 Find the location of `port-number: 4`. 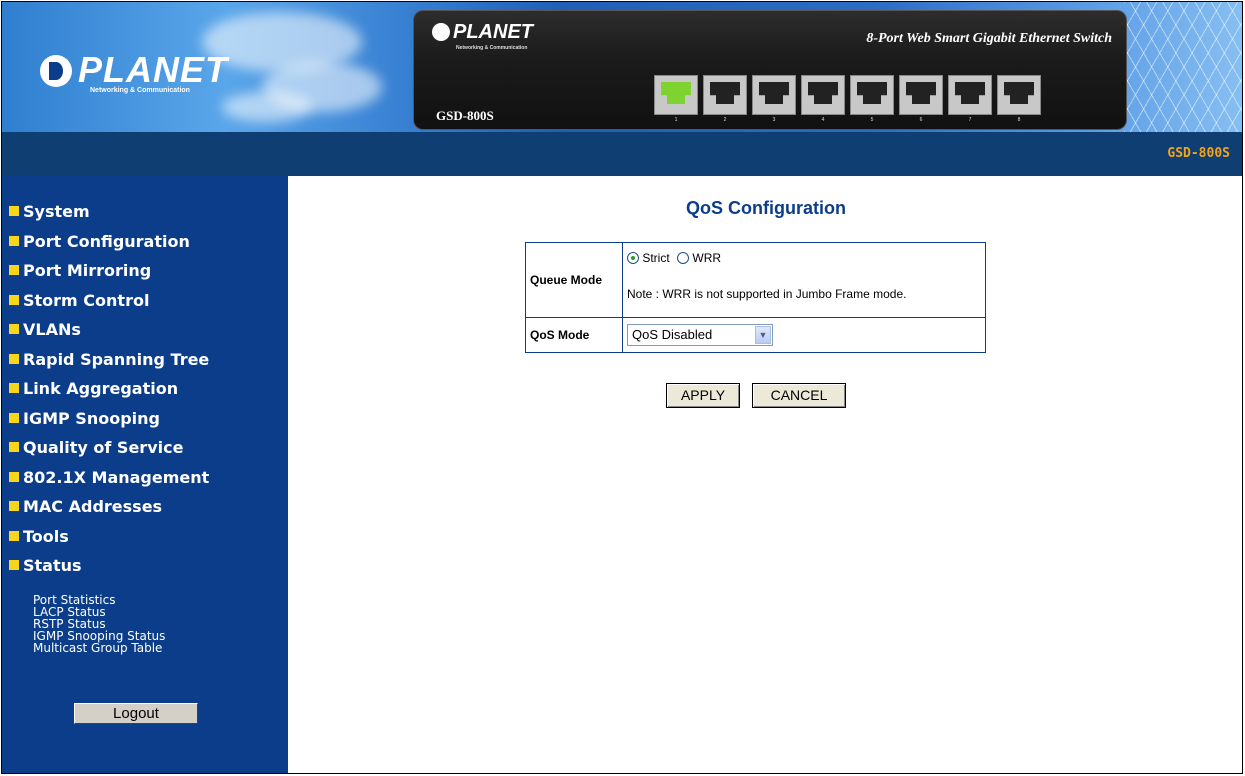

port-number: 4 is located at coordinates (823, 120).